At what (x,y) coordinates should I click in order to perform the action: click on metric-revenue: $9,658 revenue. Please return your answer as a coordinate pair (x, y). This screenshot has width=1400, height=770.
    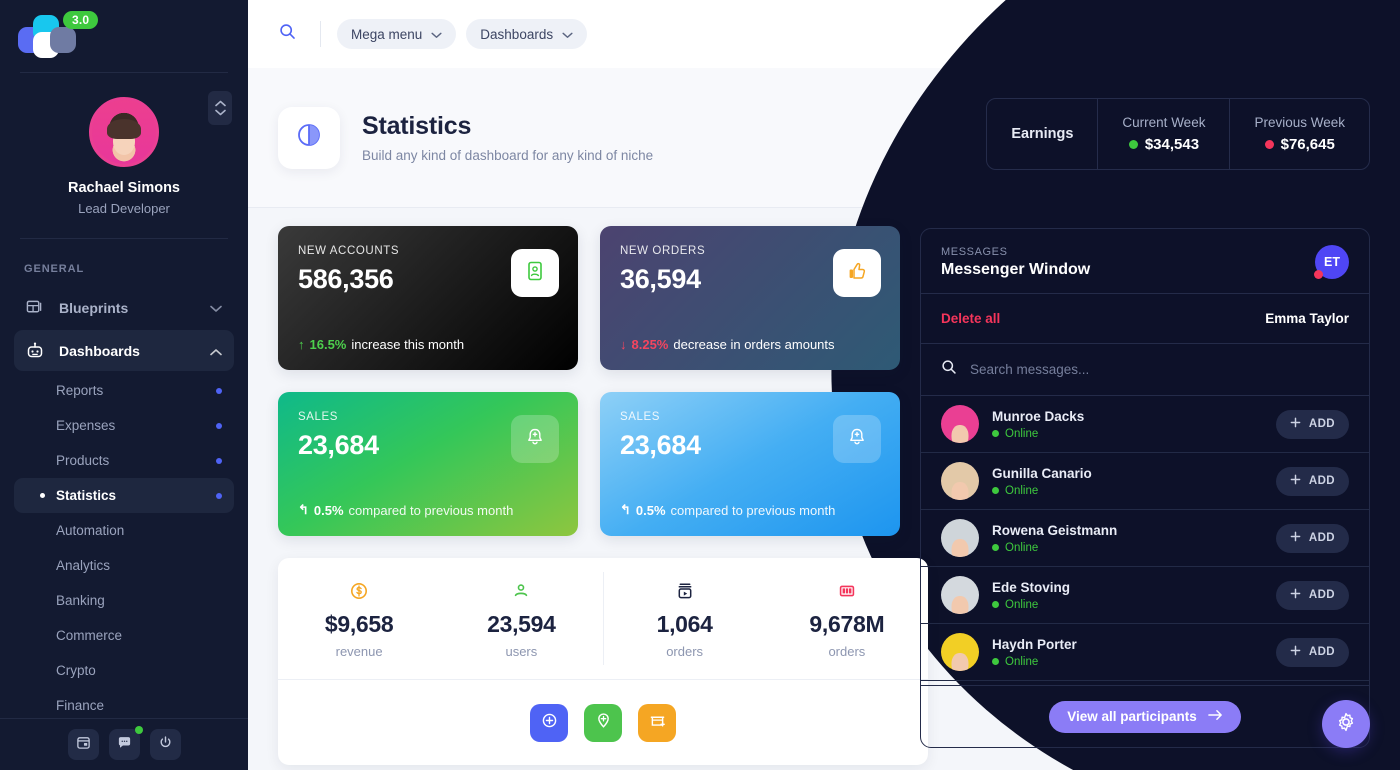
    Looking at the image, I should click on (359, 618).